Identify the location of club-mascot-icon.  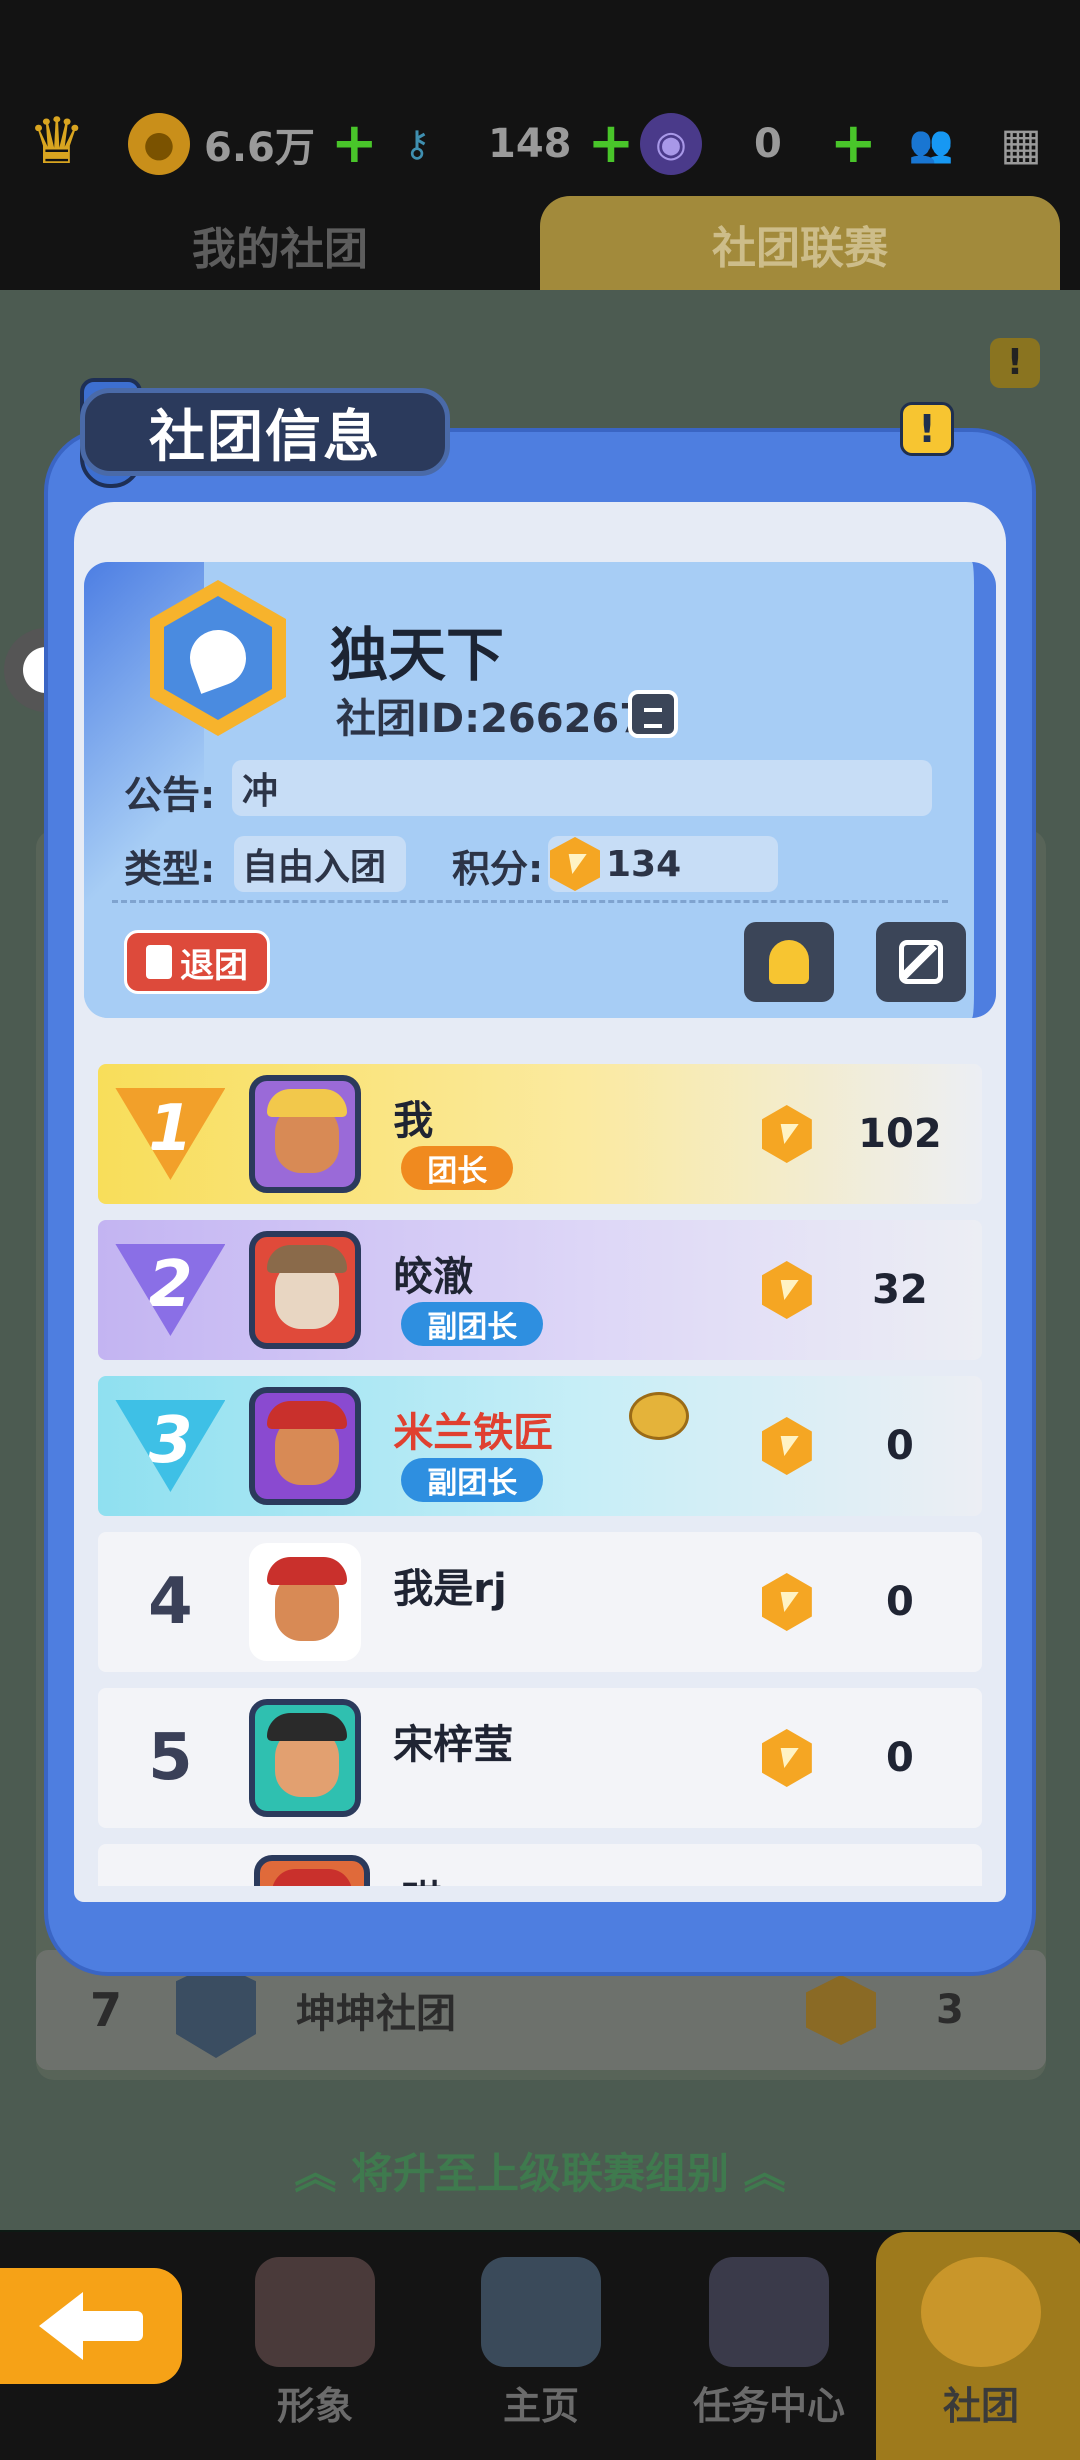
(981, 2312).